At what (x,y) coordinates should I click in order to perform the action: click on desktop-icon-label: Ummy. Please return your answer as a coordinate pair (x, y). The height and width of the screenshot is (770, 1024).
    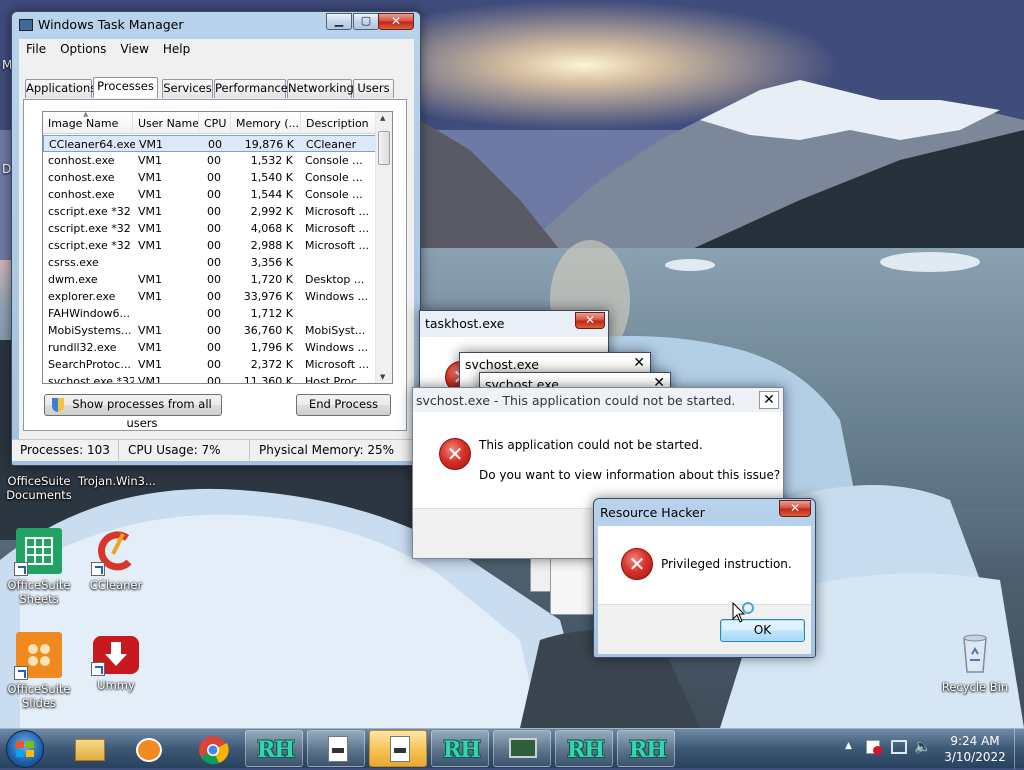
    Looking at the image, I should click on (116, 685).